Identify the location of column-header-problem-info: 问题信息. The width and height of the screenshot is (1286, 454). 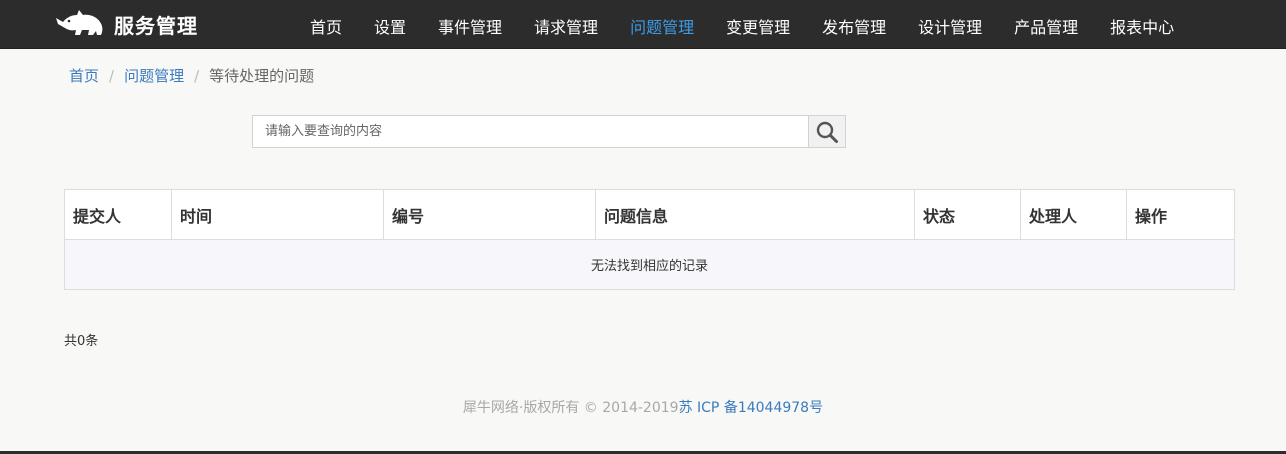
(755, 214).